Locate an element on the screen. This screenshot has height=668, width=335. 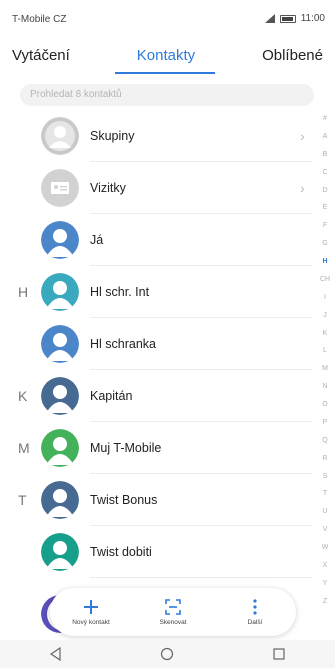
index-letter: K is located at coordinates (325, 333).